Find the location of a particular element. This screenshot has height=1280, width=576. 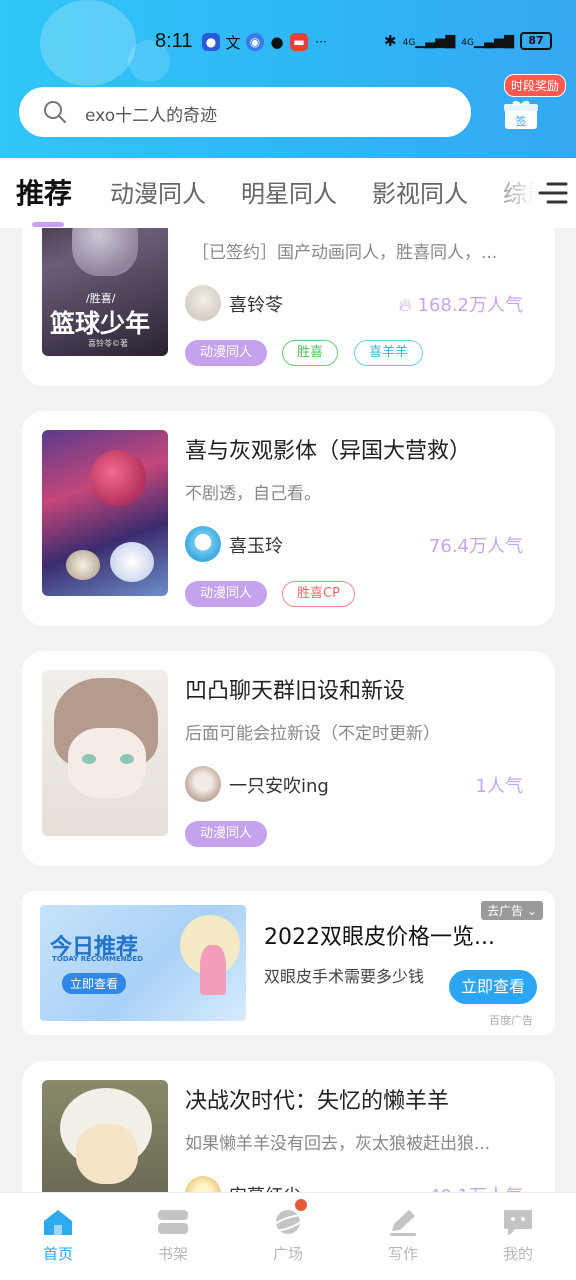

bluetooth-icon: ✱ is located at coordinates (390, 41).